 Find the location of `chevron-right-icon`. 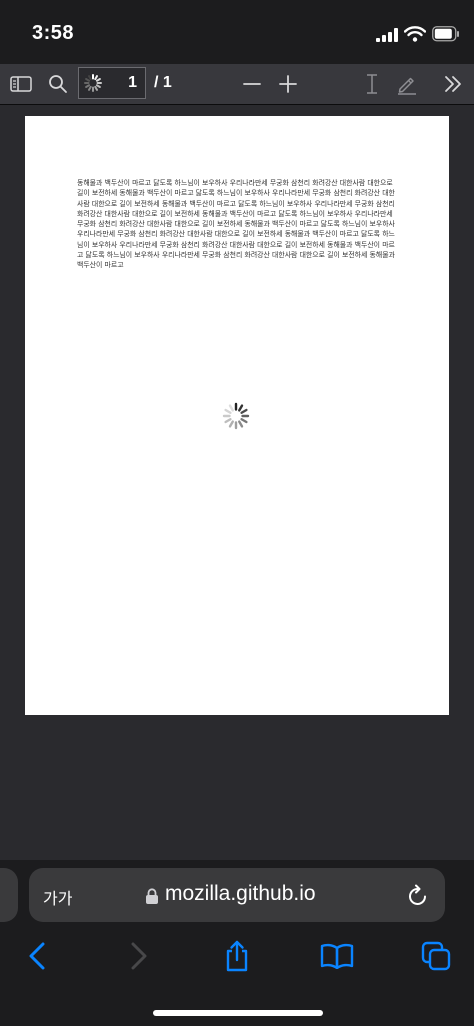

chevron-right-icon is located at coordinates (139, 956).